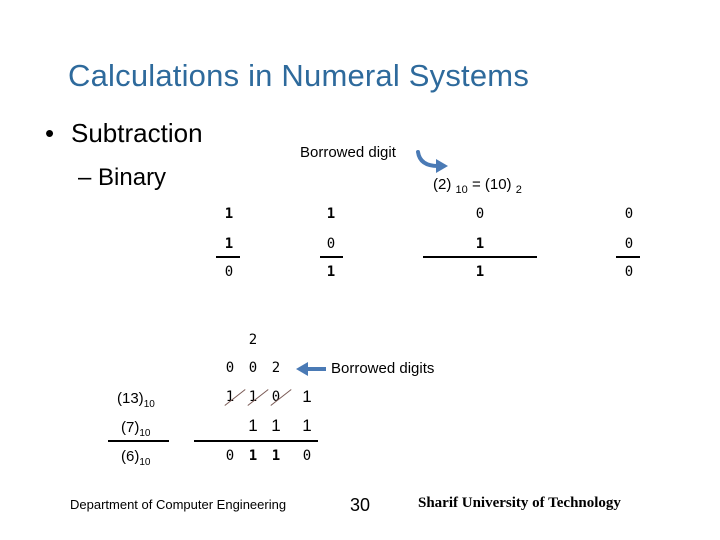 The image size is (720, 540). I want to click on subtrahend-base: 10, so click(145, 433).